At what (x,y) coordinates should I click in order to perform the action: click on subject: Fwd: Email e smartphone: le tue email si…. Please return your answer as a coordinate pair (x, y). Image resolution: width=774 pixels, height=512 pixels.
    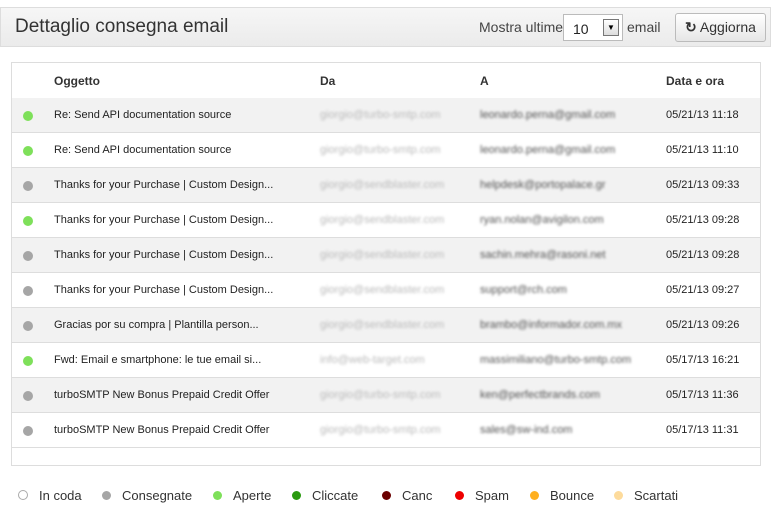
    Looking at the image, I should click on (158, 360).